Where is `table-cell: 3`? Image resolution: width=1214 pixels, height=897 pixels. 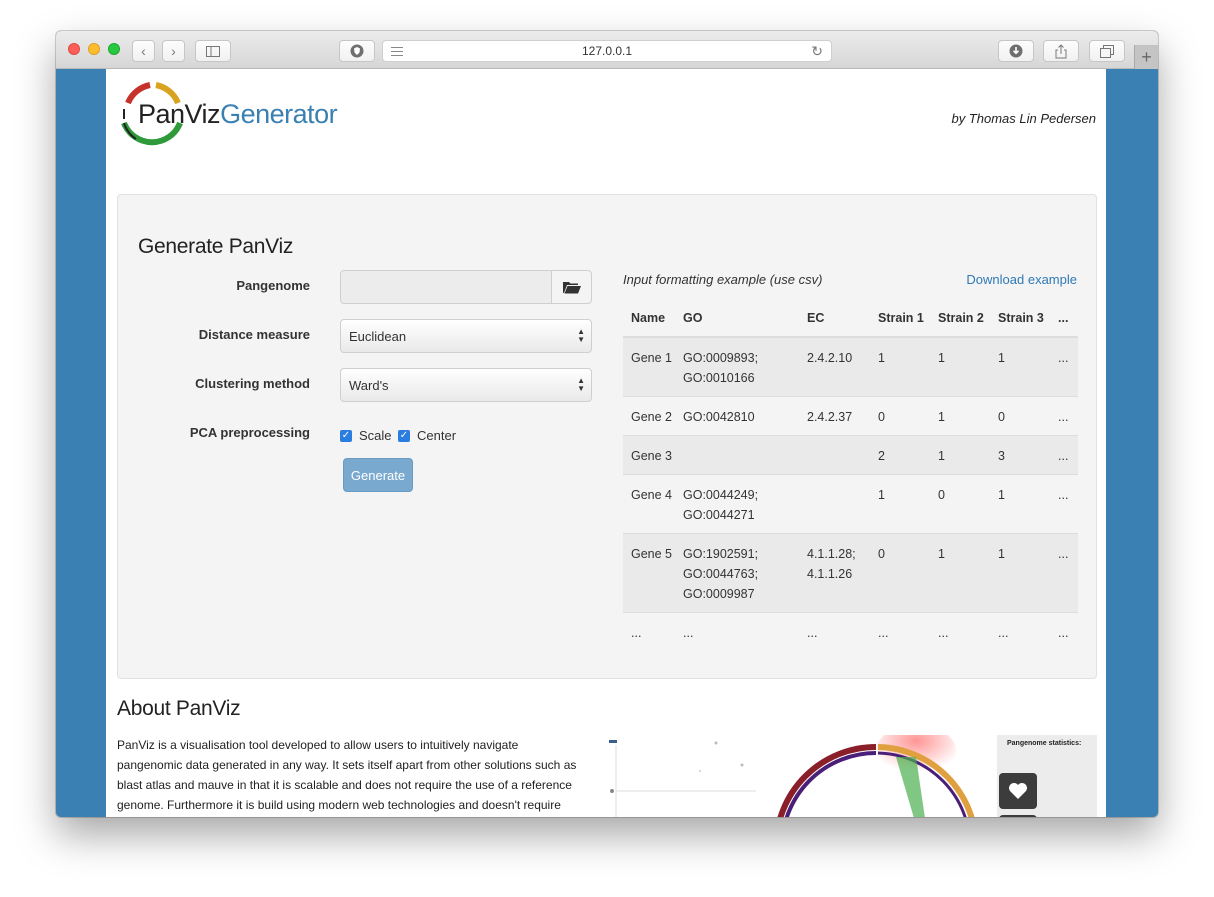 table-cell: 3 is located at coordinates (1020, 455).